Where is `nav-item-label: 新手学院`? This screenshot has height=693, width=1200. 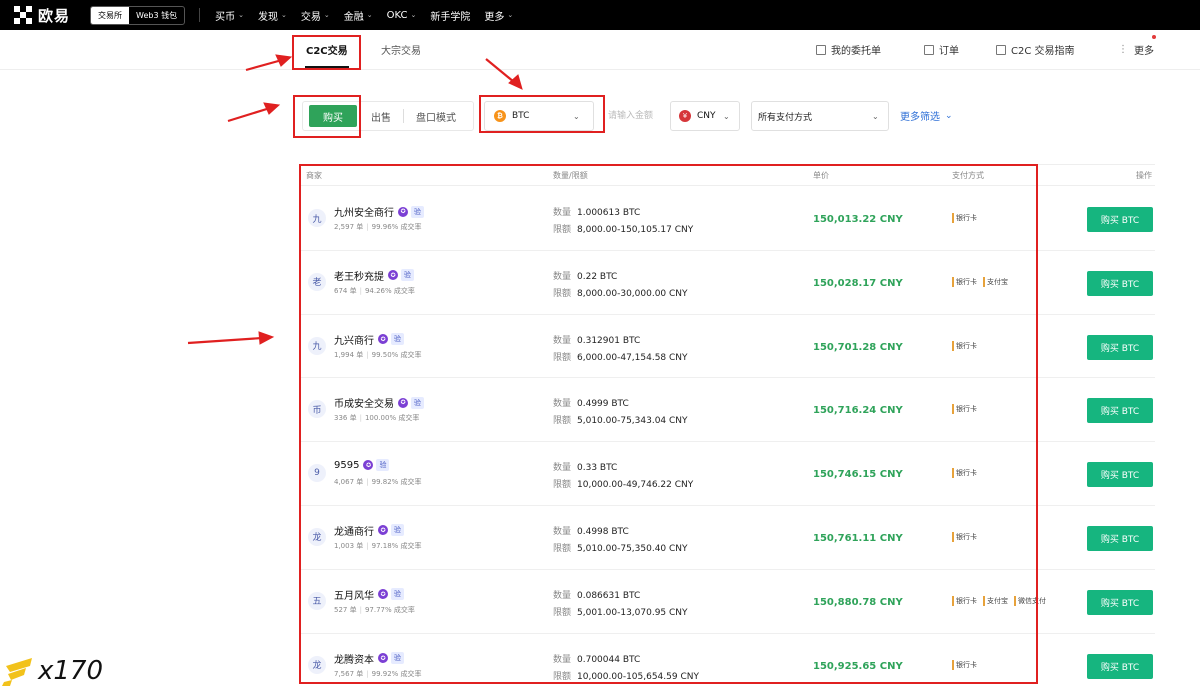 nav-item-label: 新手学院 is located at coordinates (450, 17).